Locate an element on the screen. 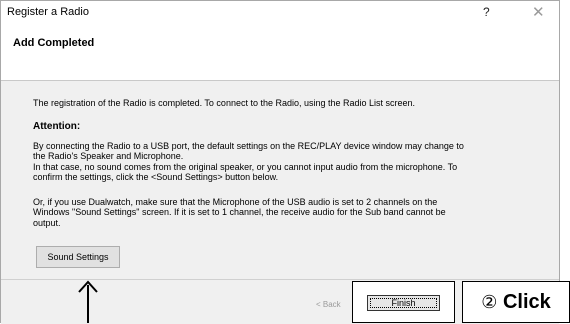  step-label: ② Click is located at coordinates (516, 302).